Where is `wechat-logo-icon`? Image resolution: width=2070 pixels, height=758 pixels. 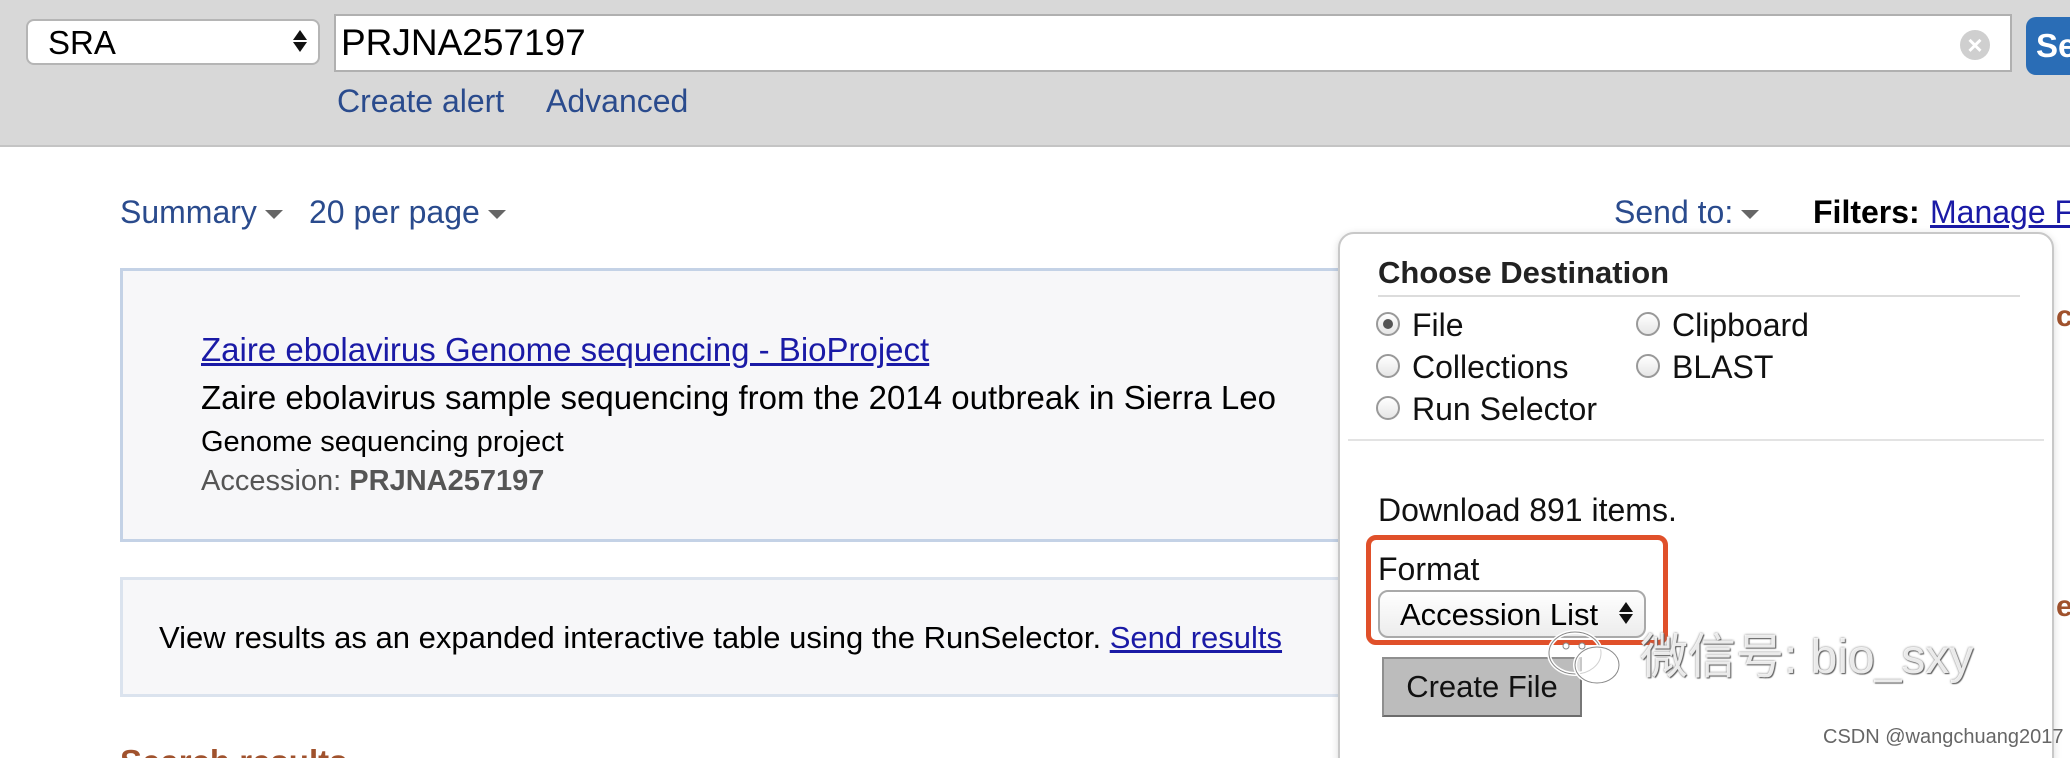
wechat-logo-icon is located at coordinates (1584, 657).